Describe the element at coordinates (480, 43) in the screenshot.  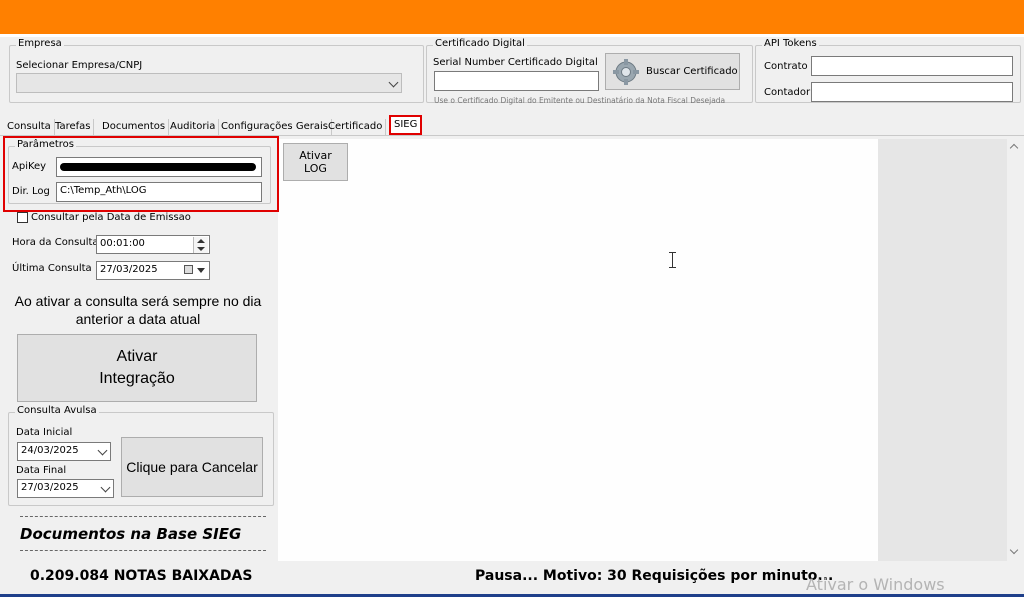
I see `certificado-legend: Certificado Digital` at that location.